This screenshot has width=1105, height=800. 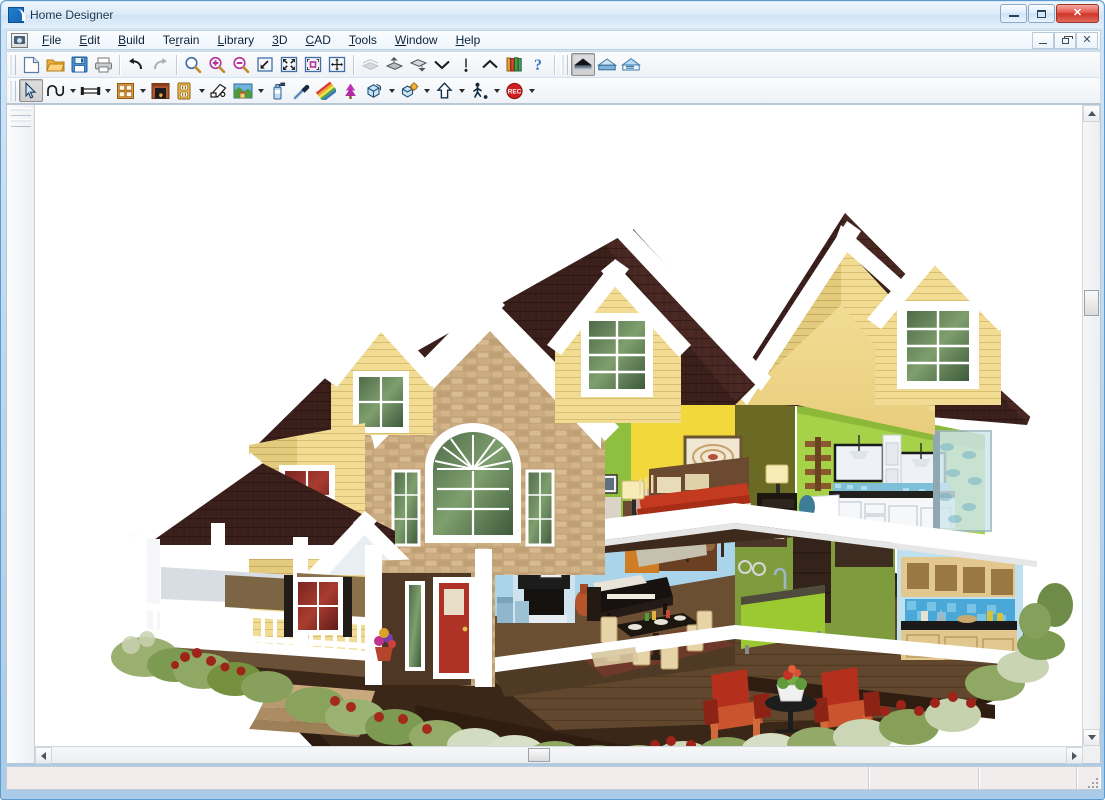 What do you see at coordinates (1077, 13) in the screenshot?
I see `close-button: ✕` at bounding box center [1077, 13].